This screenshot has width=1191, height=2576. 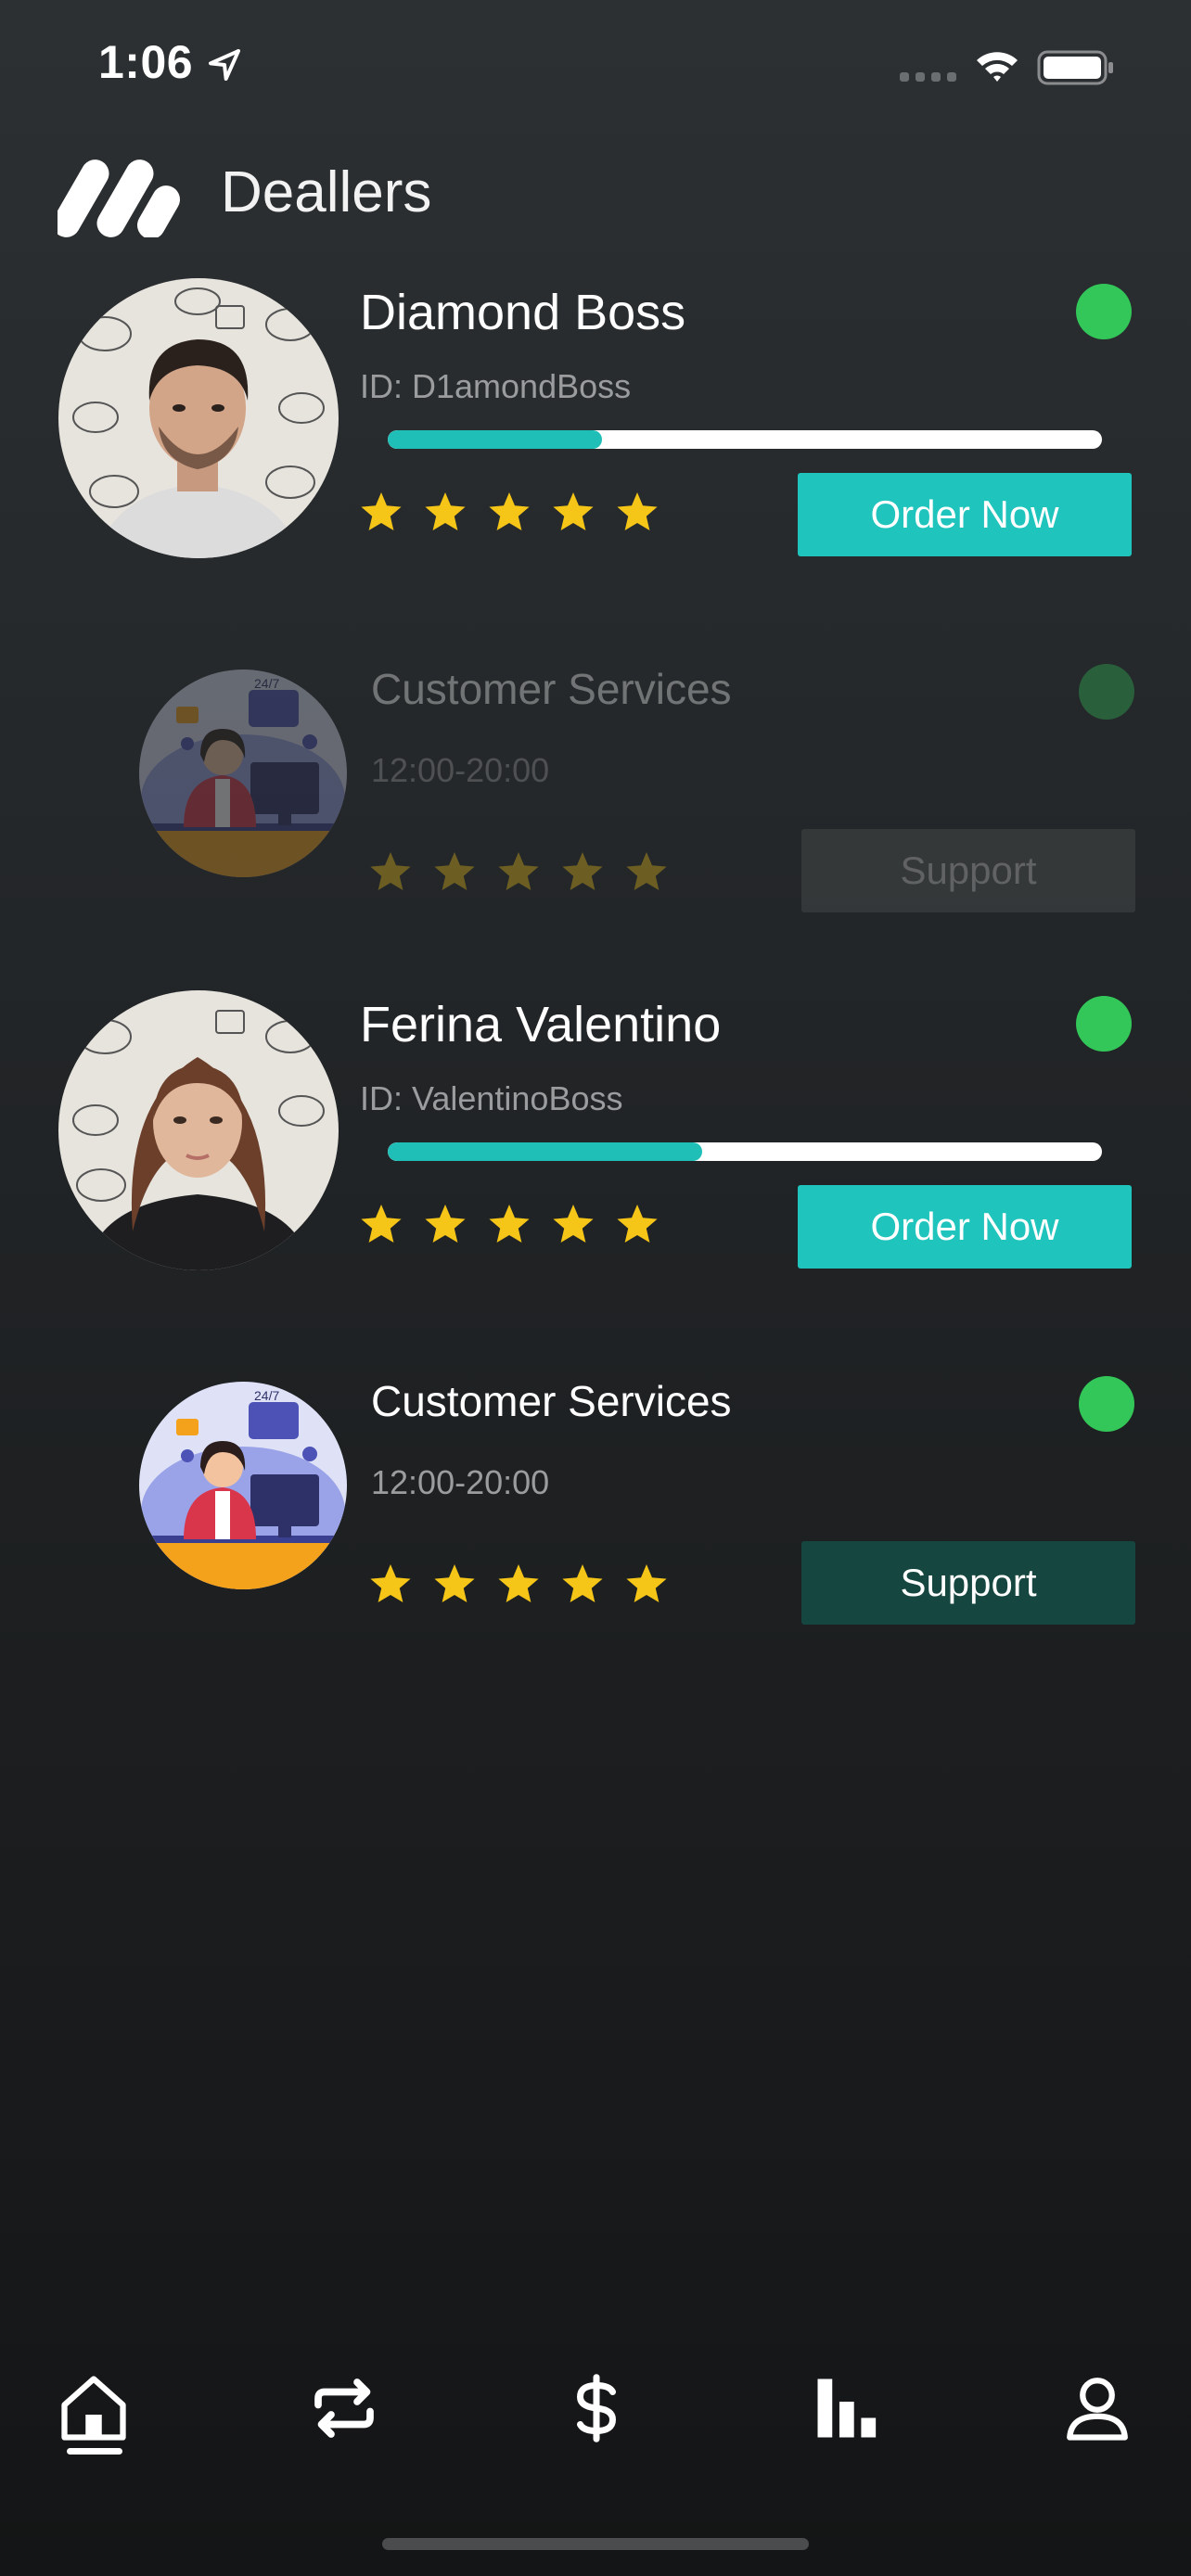 I want to click on location-arrow-icon, so click(x=224, y=65).